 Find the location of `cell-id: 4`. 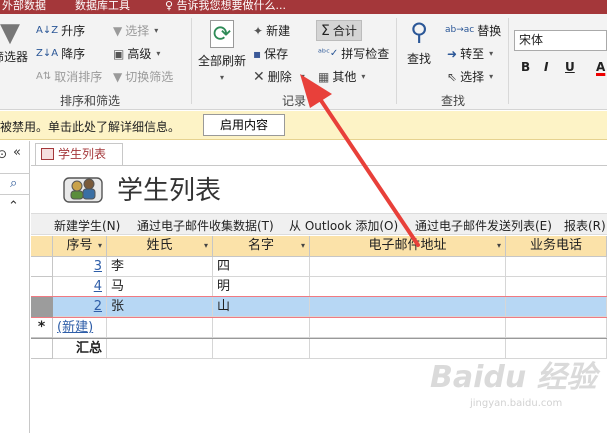

cell-id: 4 is located at coordinates (80, 287).